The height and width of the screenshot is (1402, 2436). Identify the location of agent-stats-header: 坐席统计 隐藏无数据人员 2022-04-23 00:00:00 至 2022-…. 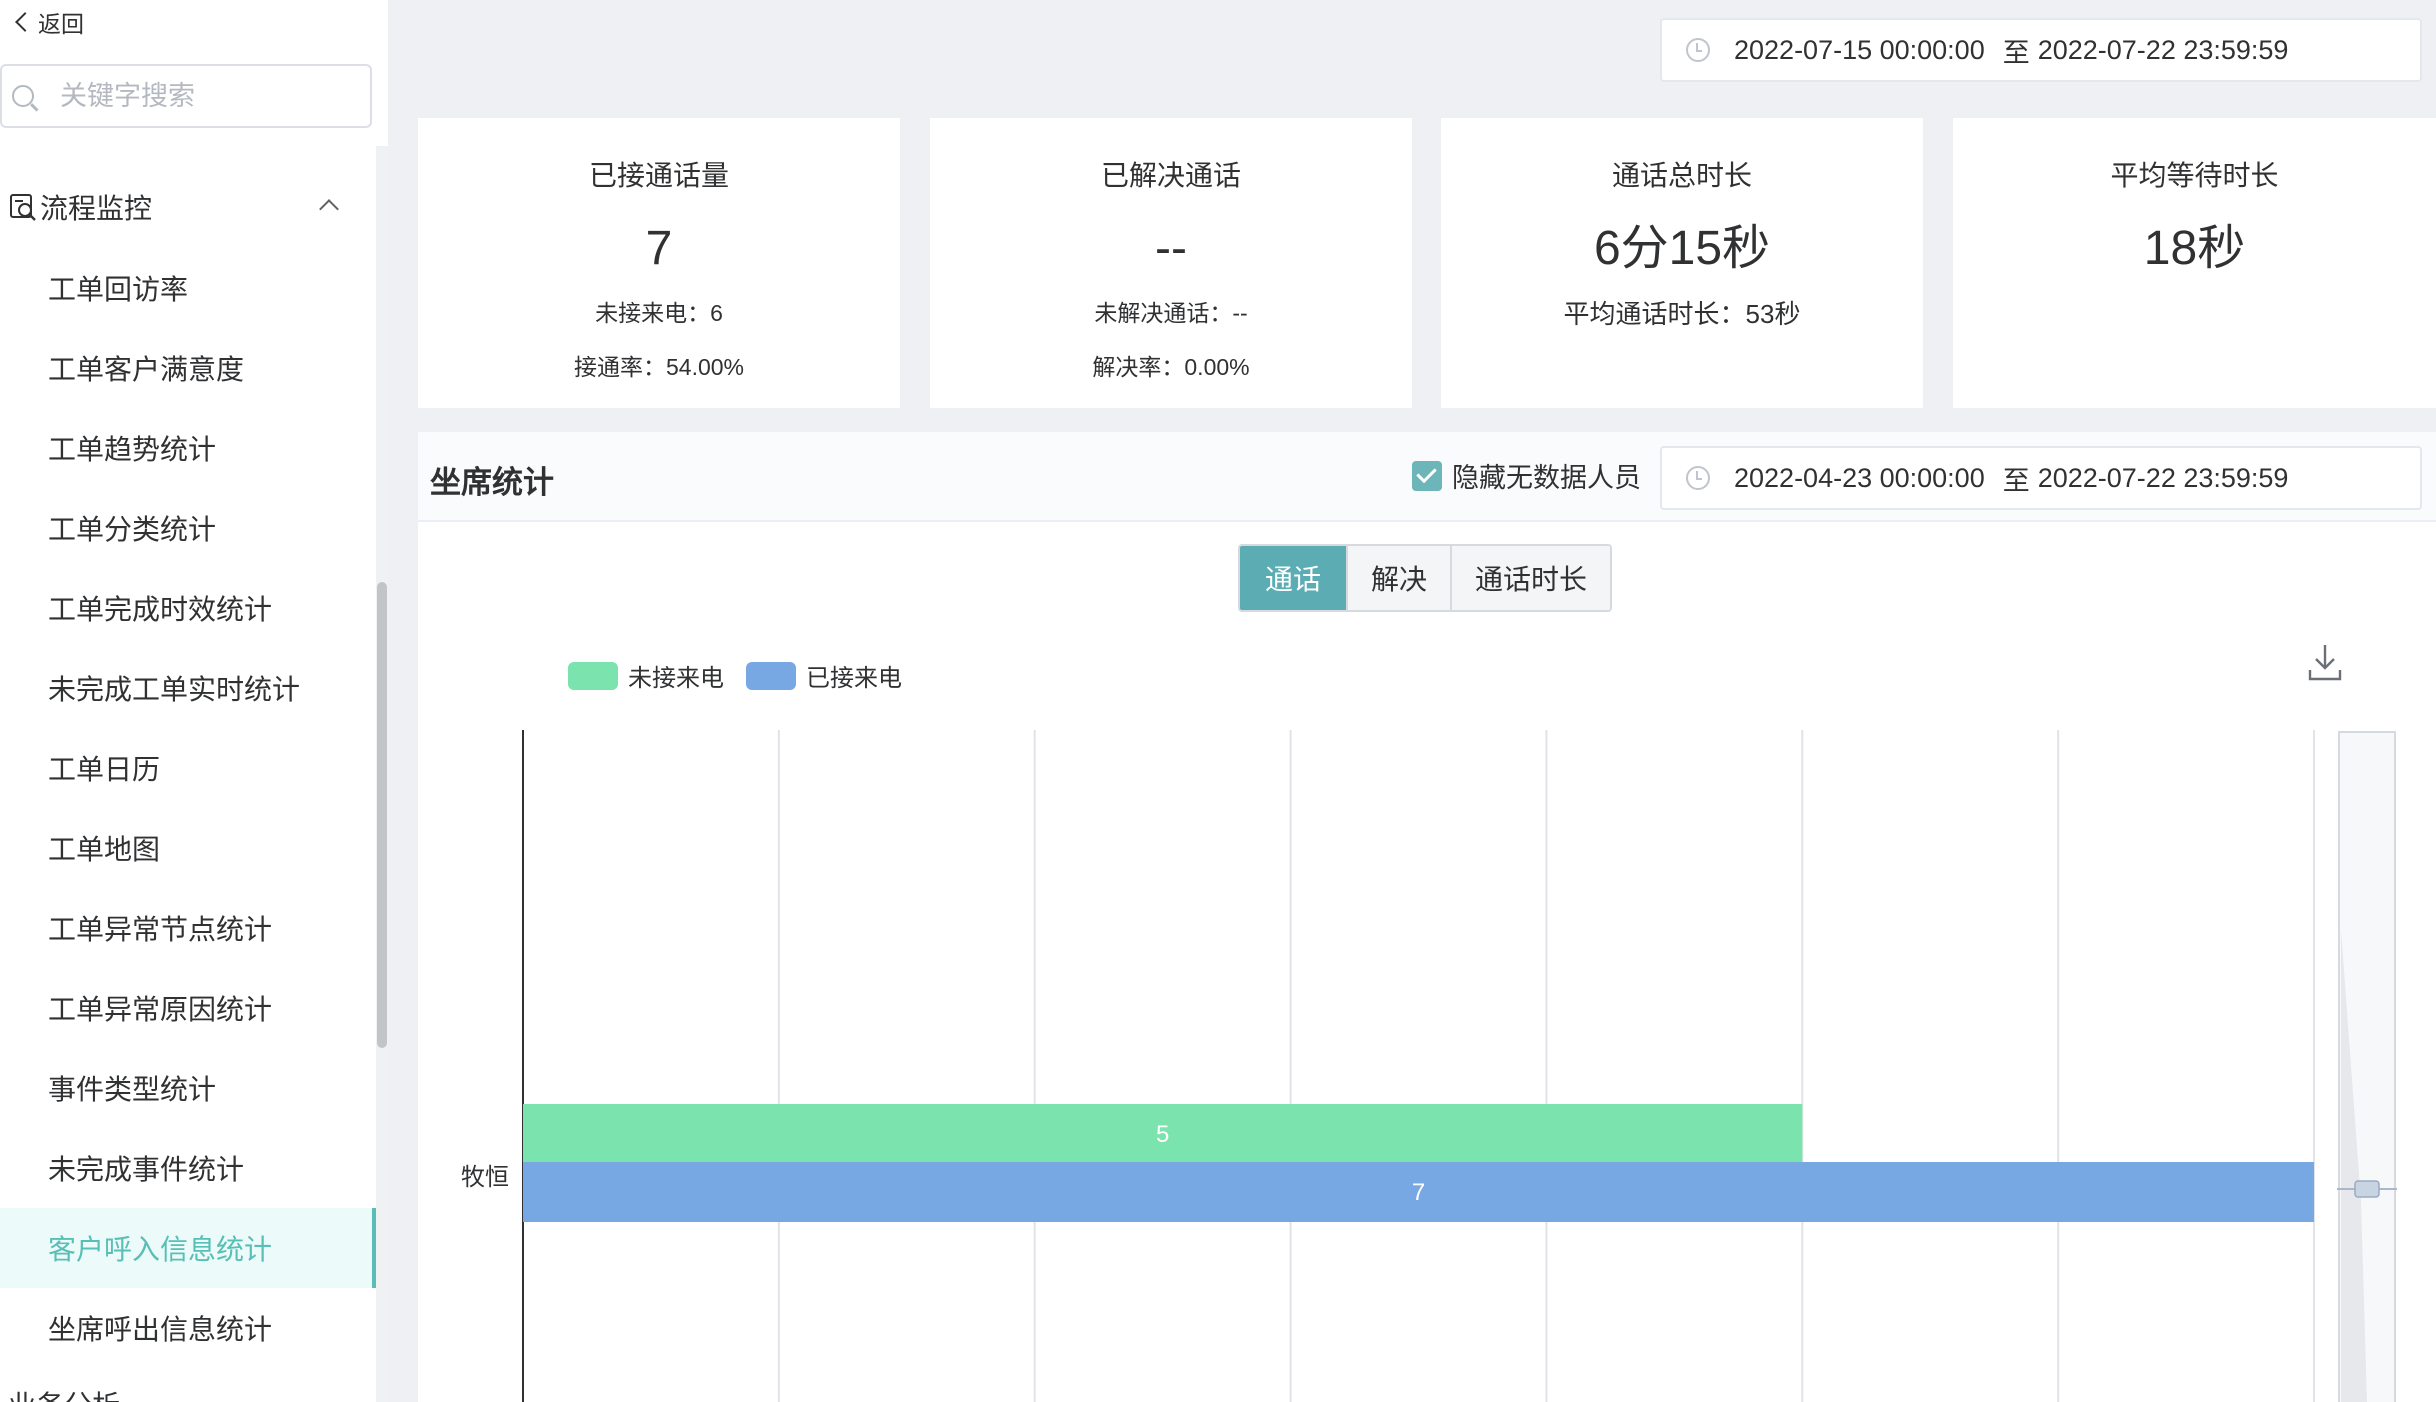
(1427, 477).